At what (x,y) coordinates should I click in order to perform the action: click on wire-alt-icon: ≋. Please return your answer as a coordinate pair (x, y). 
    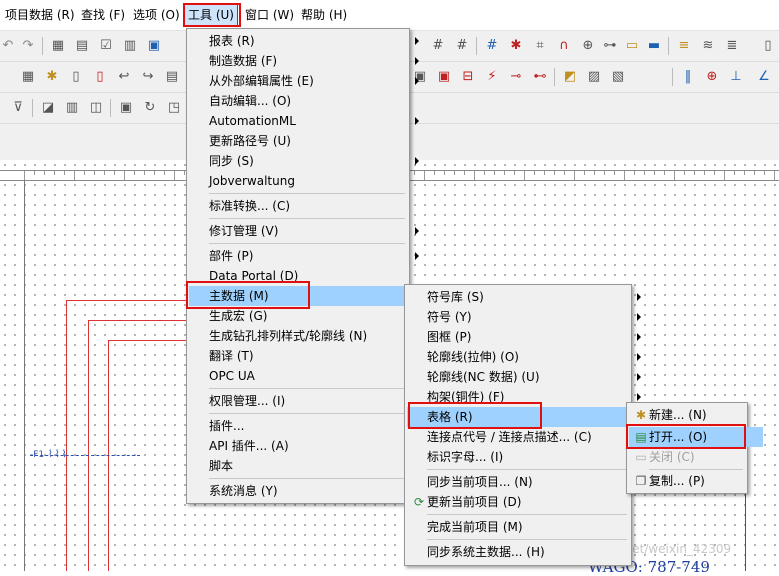
    Looking at the image, I should click on (708, 46).